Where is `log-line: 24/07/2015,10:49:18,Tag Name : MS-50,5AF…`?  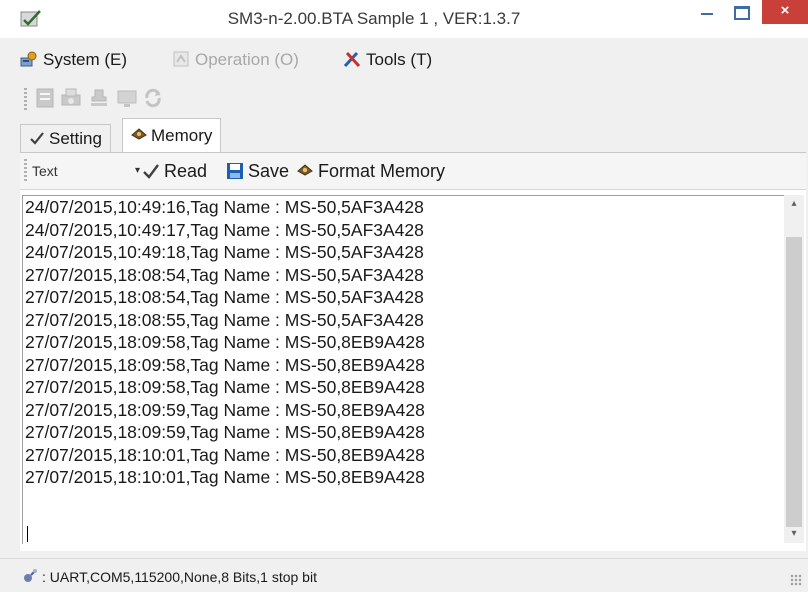 log-line: 24/07/2015,10:49:18,Tag Name : MS-50,5AF… is located at coordinates (224, 252).